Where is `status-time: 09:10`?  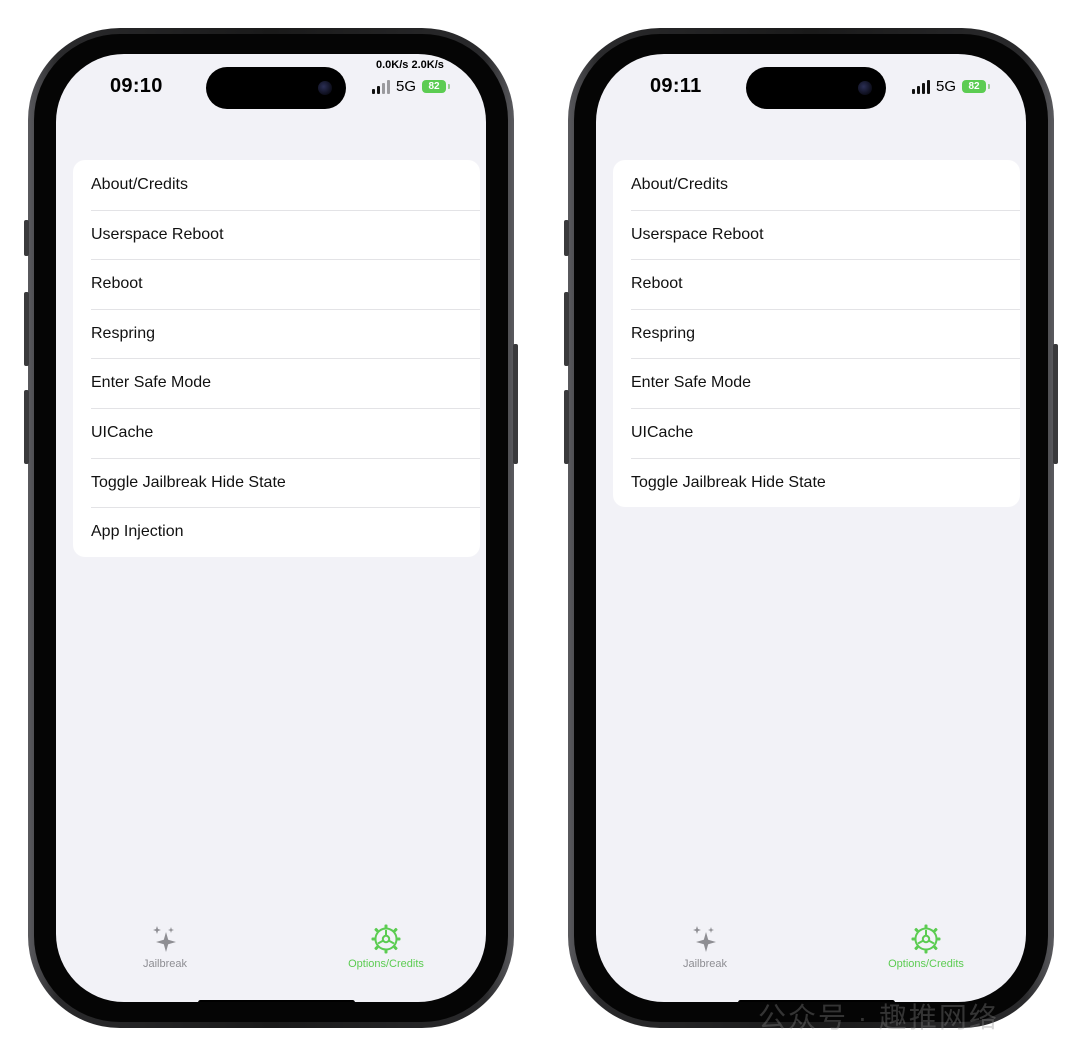 status-time: 09:10 is located at coordinates (136, 86).